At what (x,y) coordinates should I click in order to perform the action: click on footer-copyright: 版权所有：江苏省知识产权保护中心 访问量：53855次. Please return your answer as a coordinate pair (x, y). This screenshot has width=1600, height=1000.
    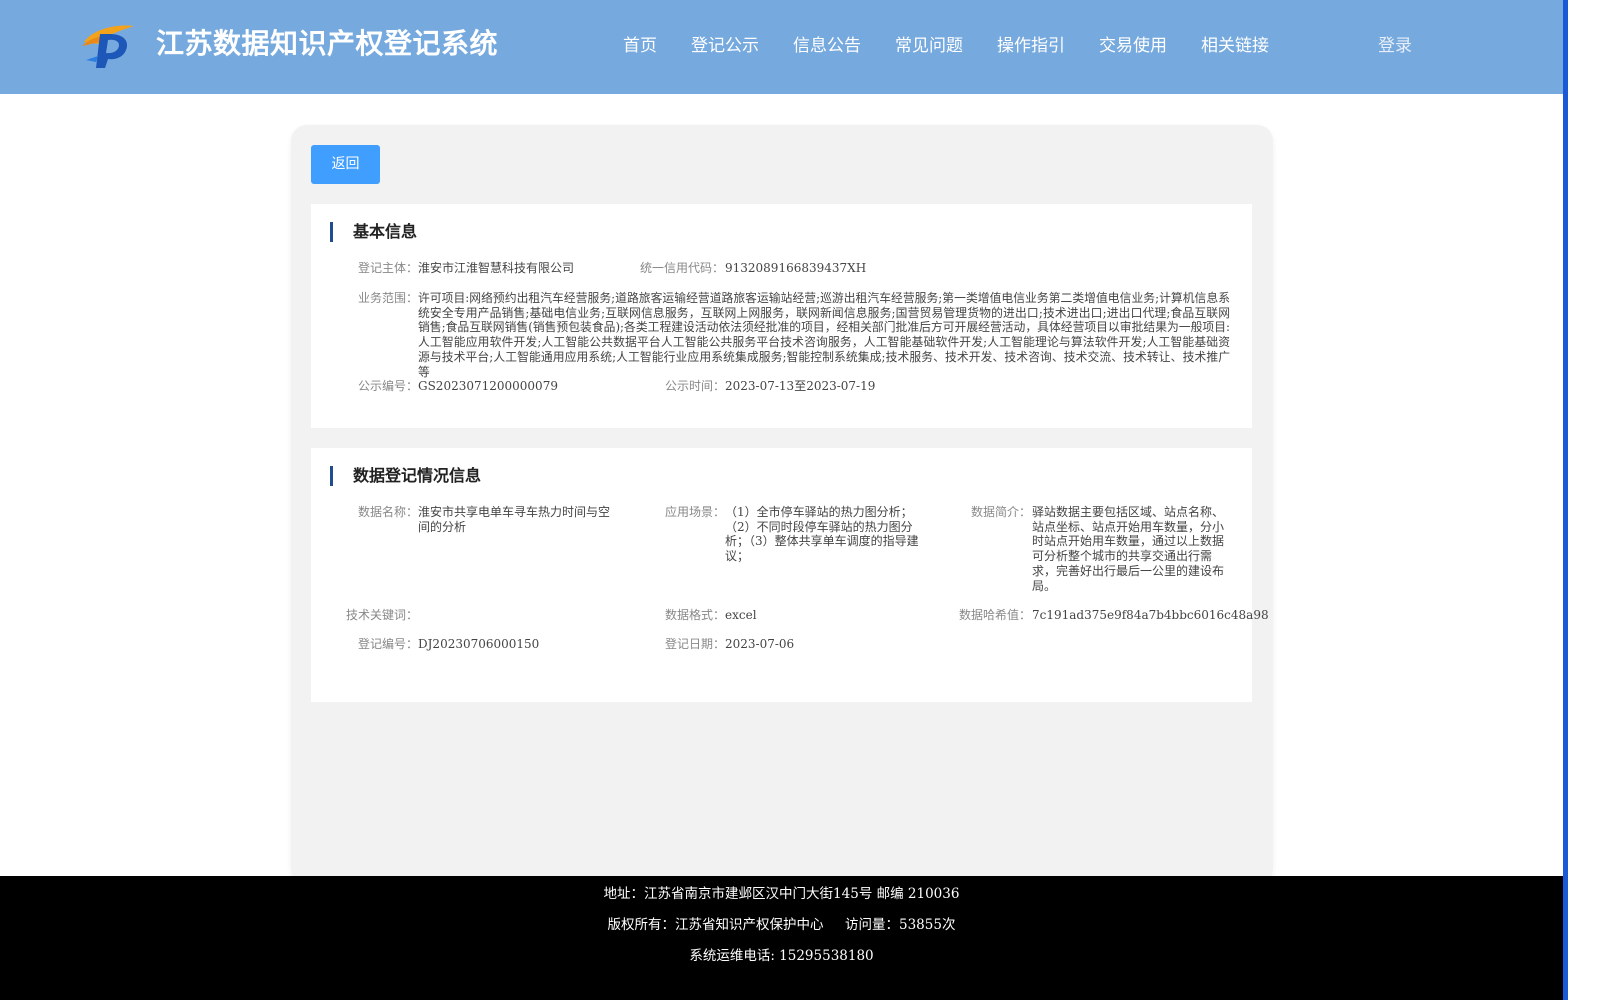
    Looking at the image, I should click on (781, 925).